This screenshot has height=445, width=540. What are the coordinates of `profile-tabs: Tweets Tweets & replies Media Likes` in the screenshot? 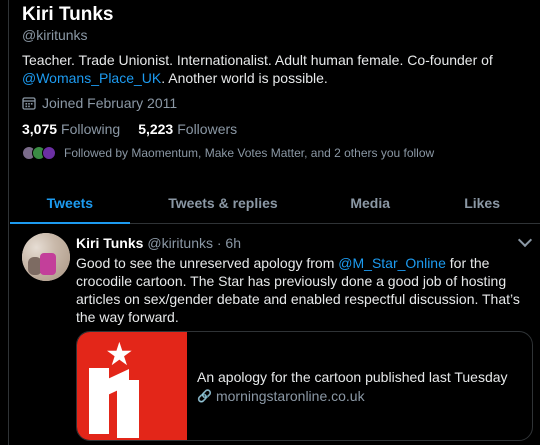 It's located at (275, 203).